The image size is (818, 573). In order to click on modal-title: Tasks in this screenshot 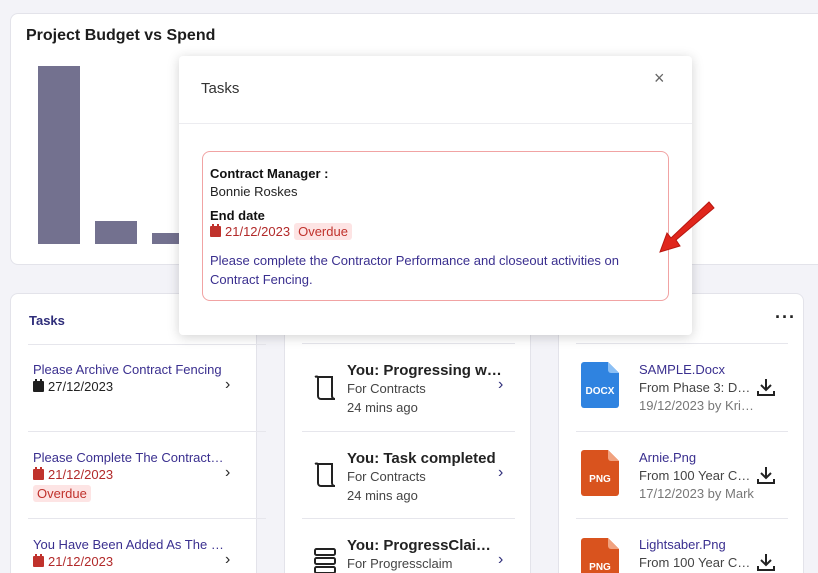, I will do `click(220, 88)`.